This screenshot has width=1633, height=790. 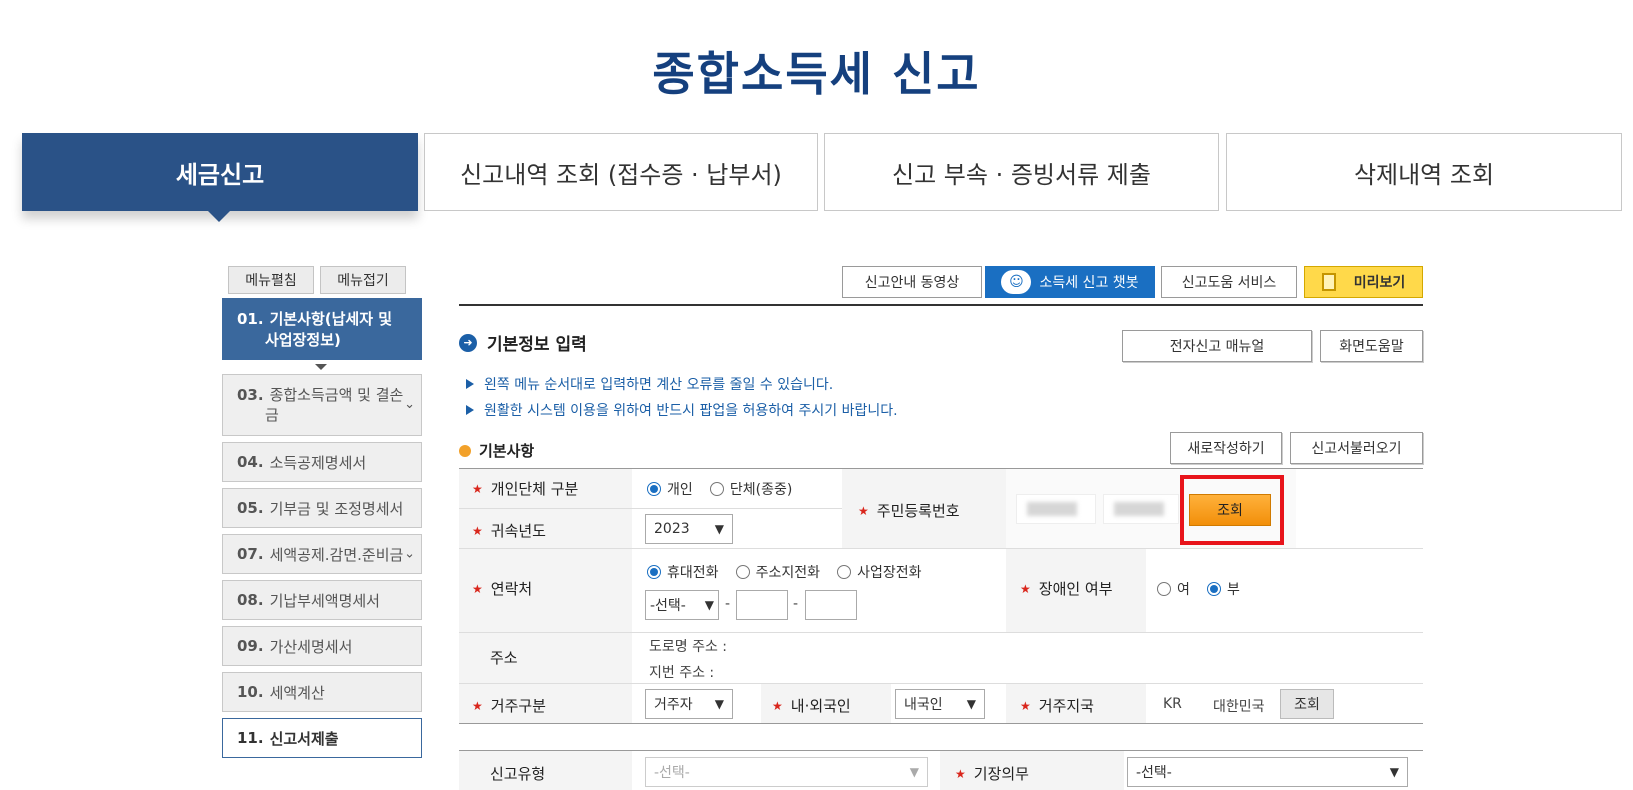 What do you see at coordinates (250, 395) in the screenshot?
I see `sidebar-item-number: 03.` at bounding box center [250, 395].